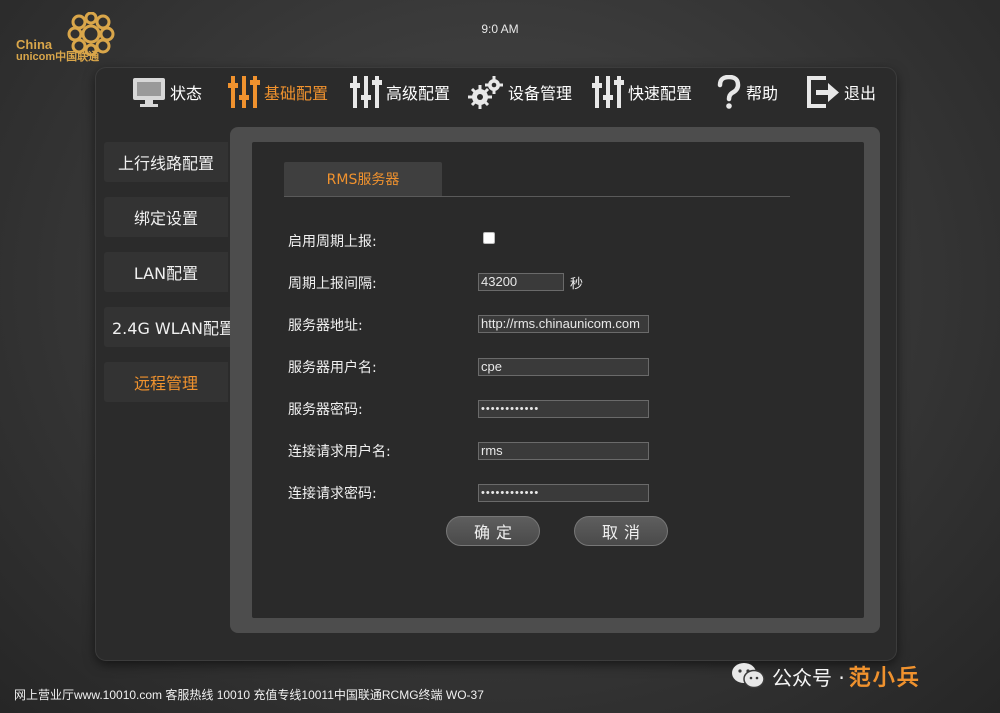 This screenshot has height=713, width=1000. Describe the element at coordinates (332, 368) in the screenshot. I see `server-username-label: 服务器用户名:` at that location.